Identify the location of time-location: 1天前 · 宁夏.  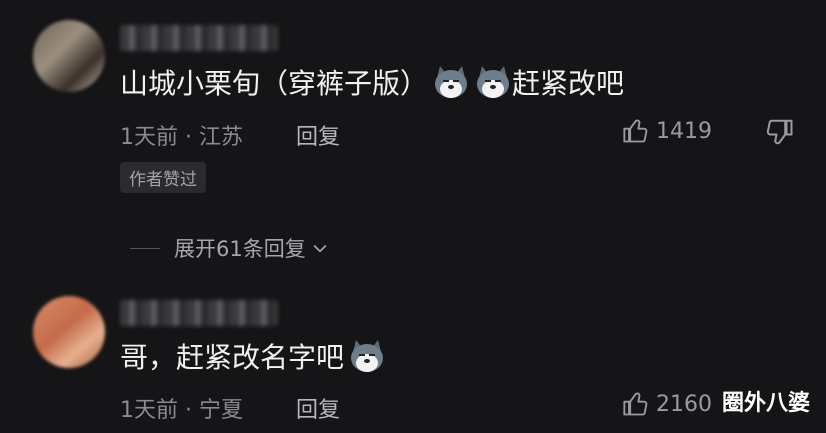
(181, 410).